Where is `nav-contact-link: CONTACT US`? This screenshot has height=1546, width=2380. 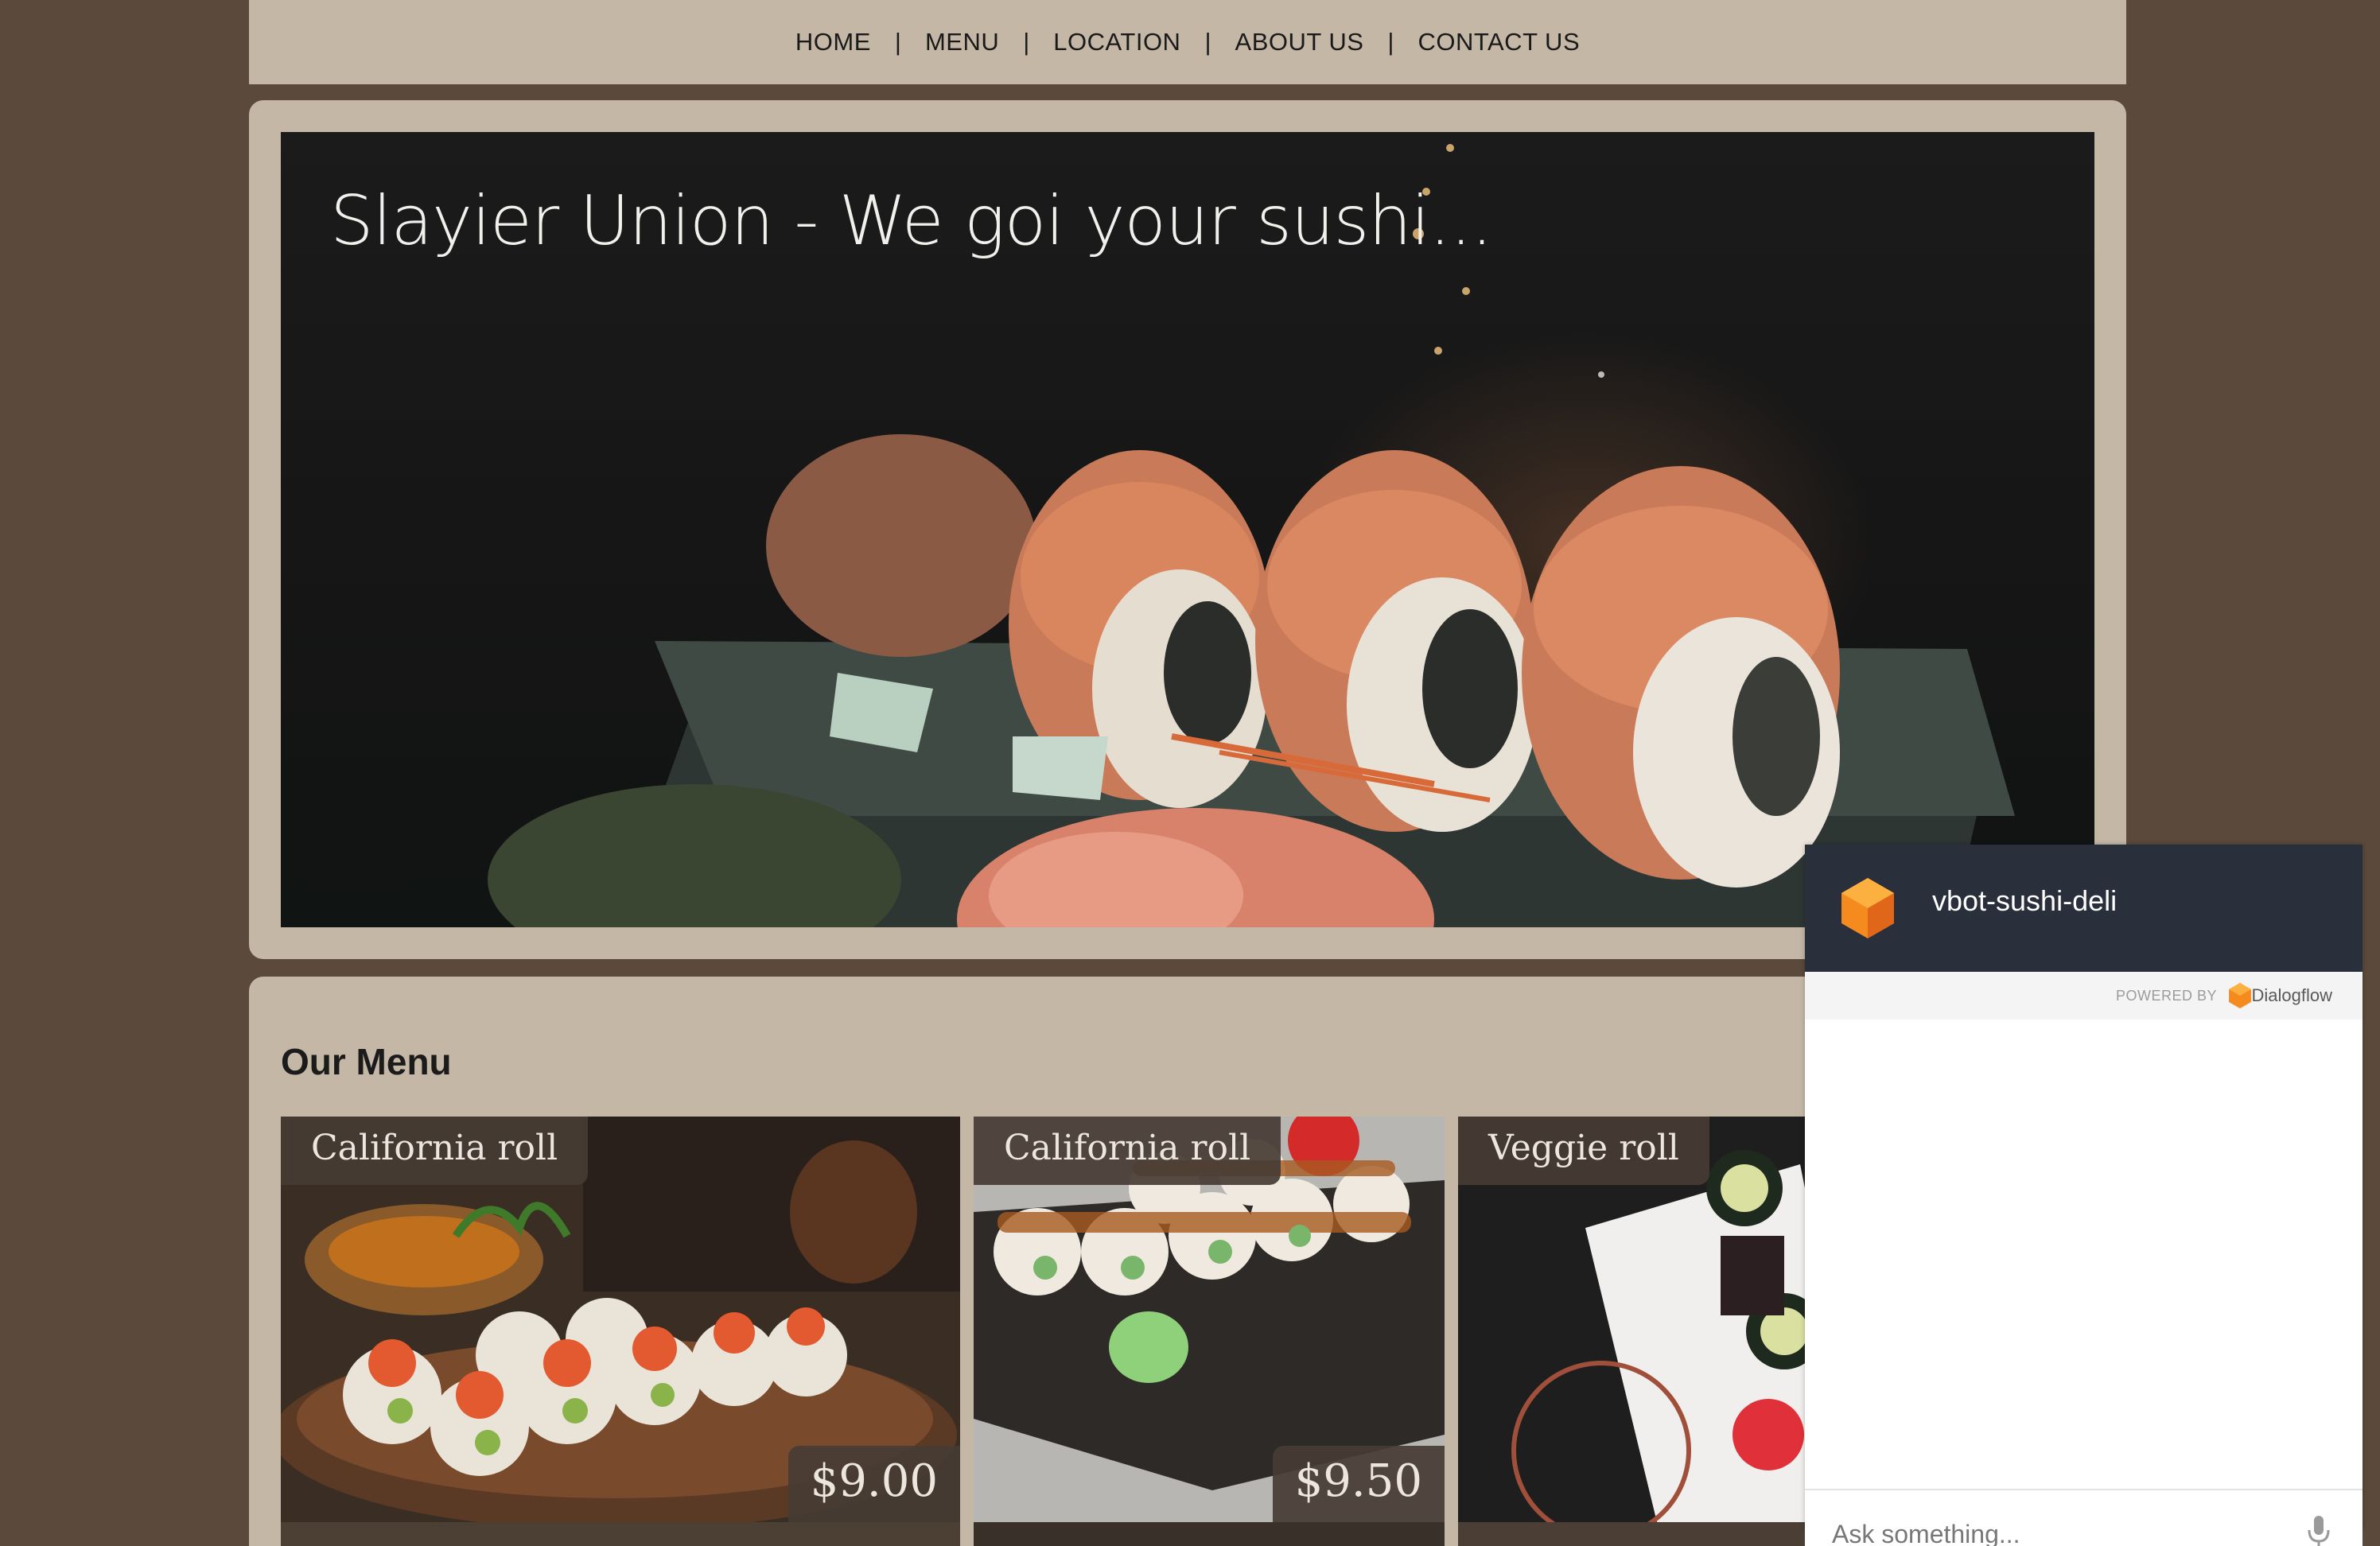 nav-contact-link: CONTACT US is located at coordinates (1499, 42).